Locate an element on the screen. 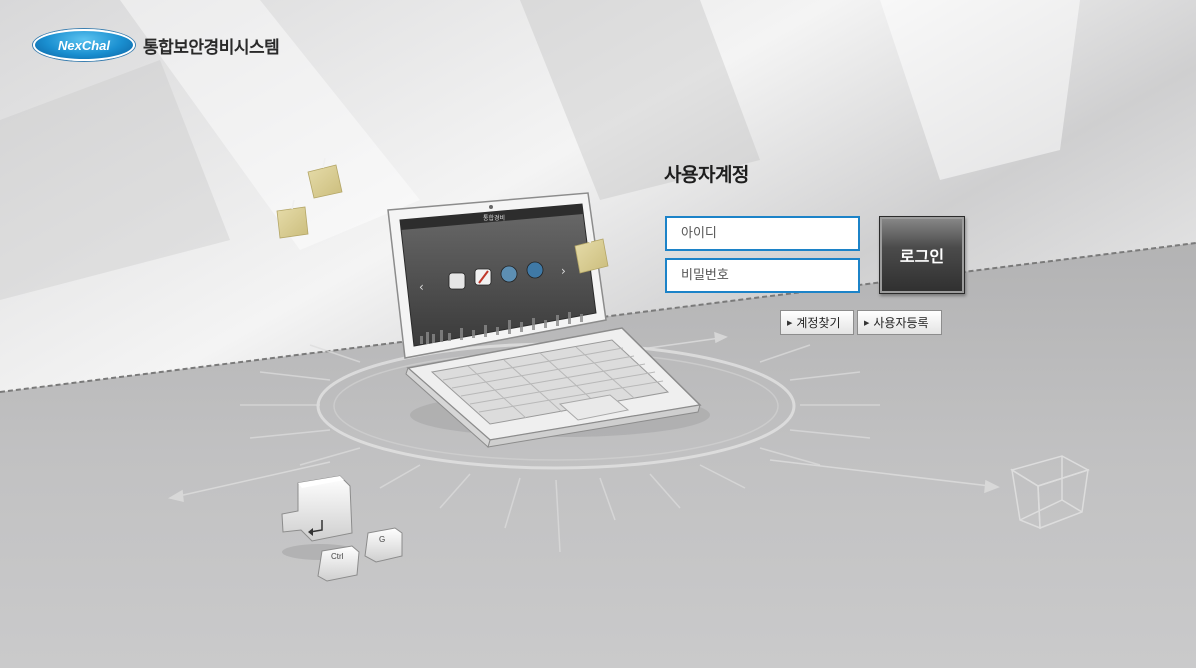 This screenshot has height=668, width=1196. brand-logo: NexChal 통합보안경비시스템 is located at coordinates (156, 45).